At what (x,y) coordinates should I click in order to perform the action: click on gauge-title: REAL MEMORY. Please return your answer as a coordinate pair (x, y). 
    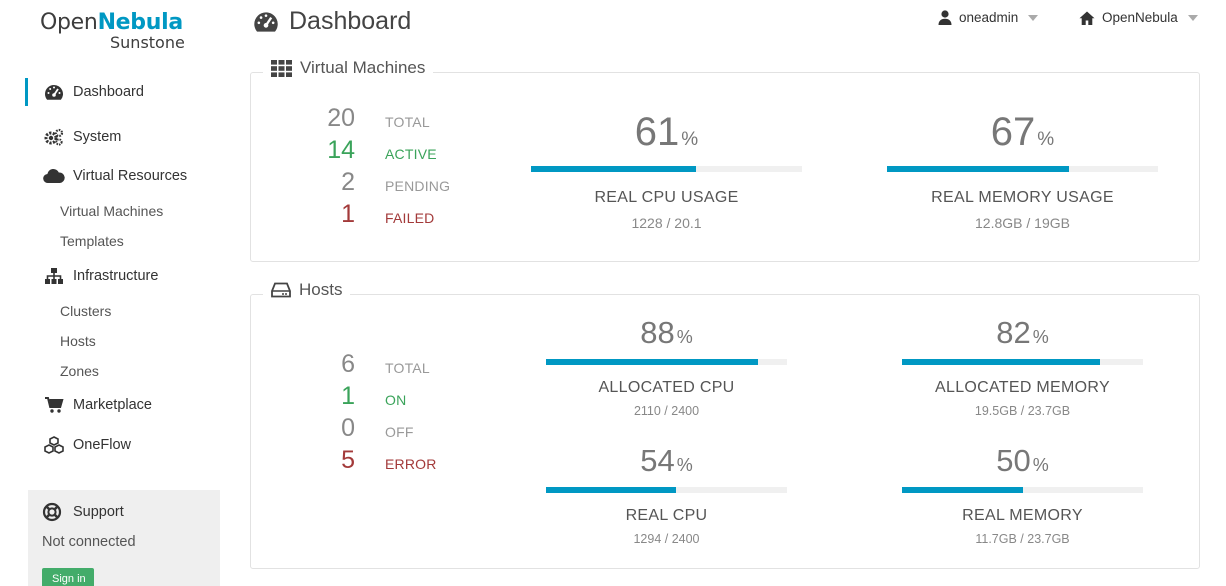
    Looking at the image, I should click on (1022, 515).